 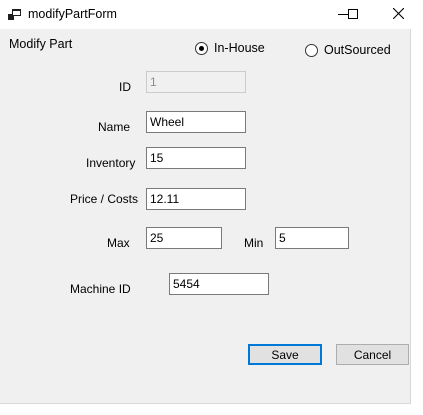 What do you see at coordinates (219, 284) in the screenshot?
I see `machine-id-field` at bounding box center [219, 284].